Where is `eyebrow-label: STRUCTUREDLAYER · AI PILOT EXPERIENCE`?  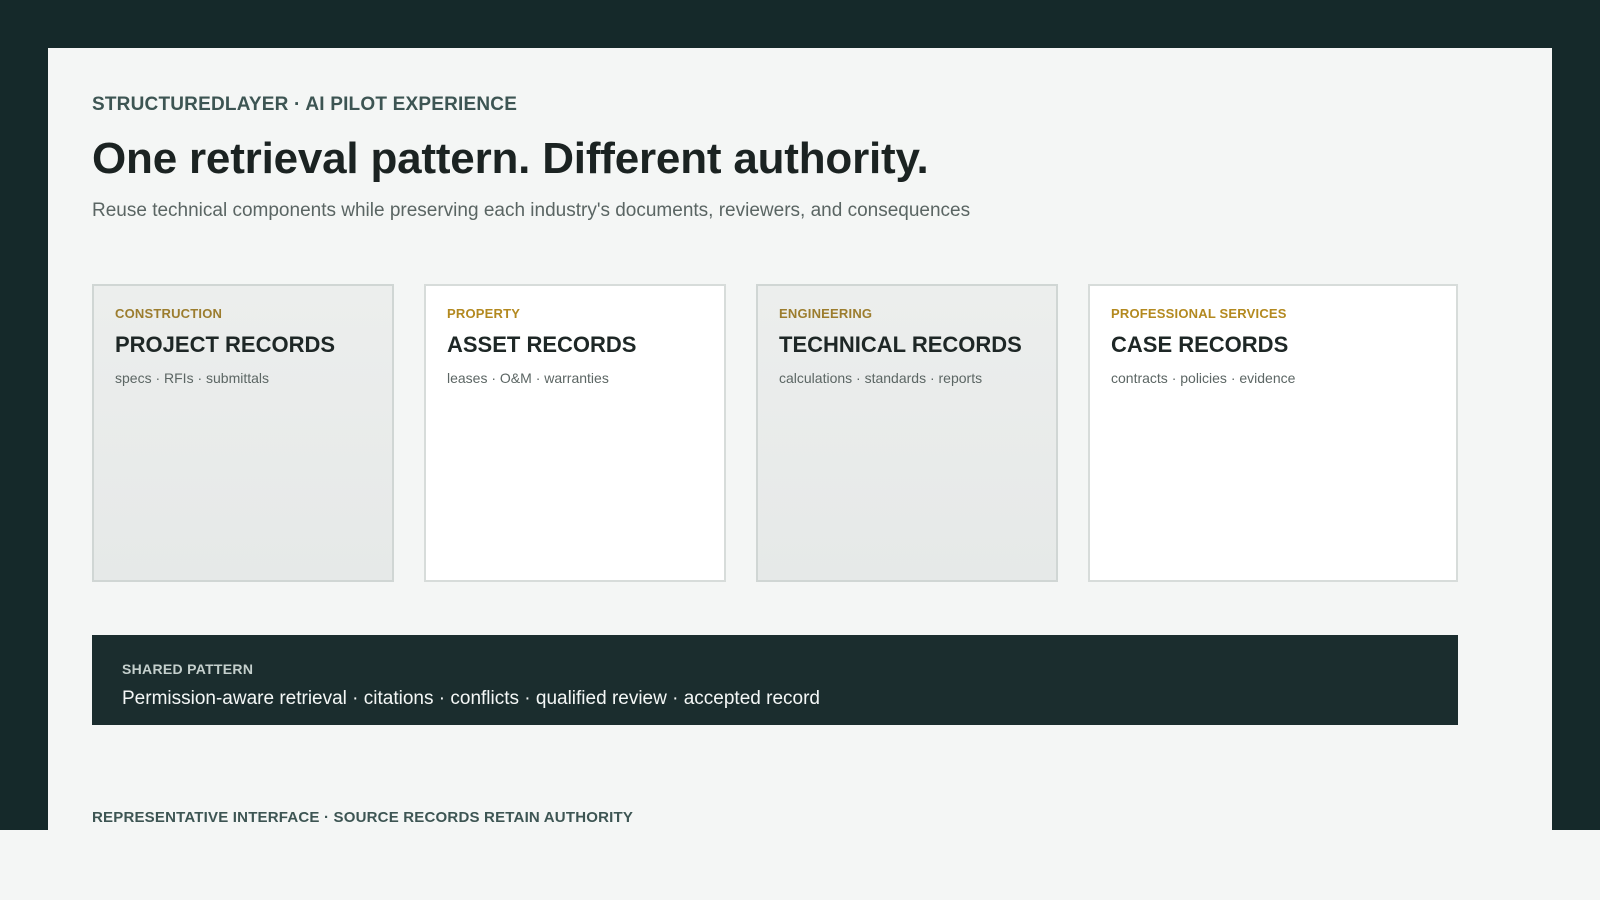 eyebrow-label: STRUCTUREDLAYER · AI PILOT EXPERIENCE is located at coordinates (305, 104).